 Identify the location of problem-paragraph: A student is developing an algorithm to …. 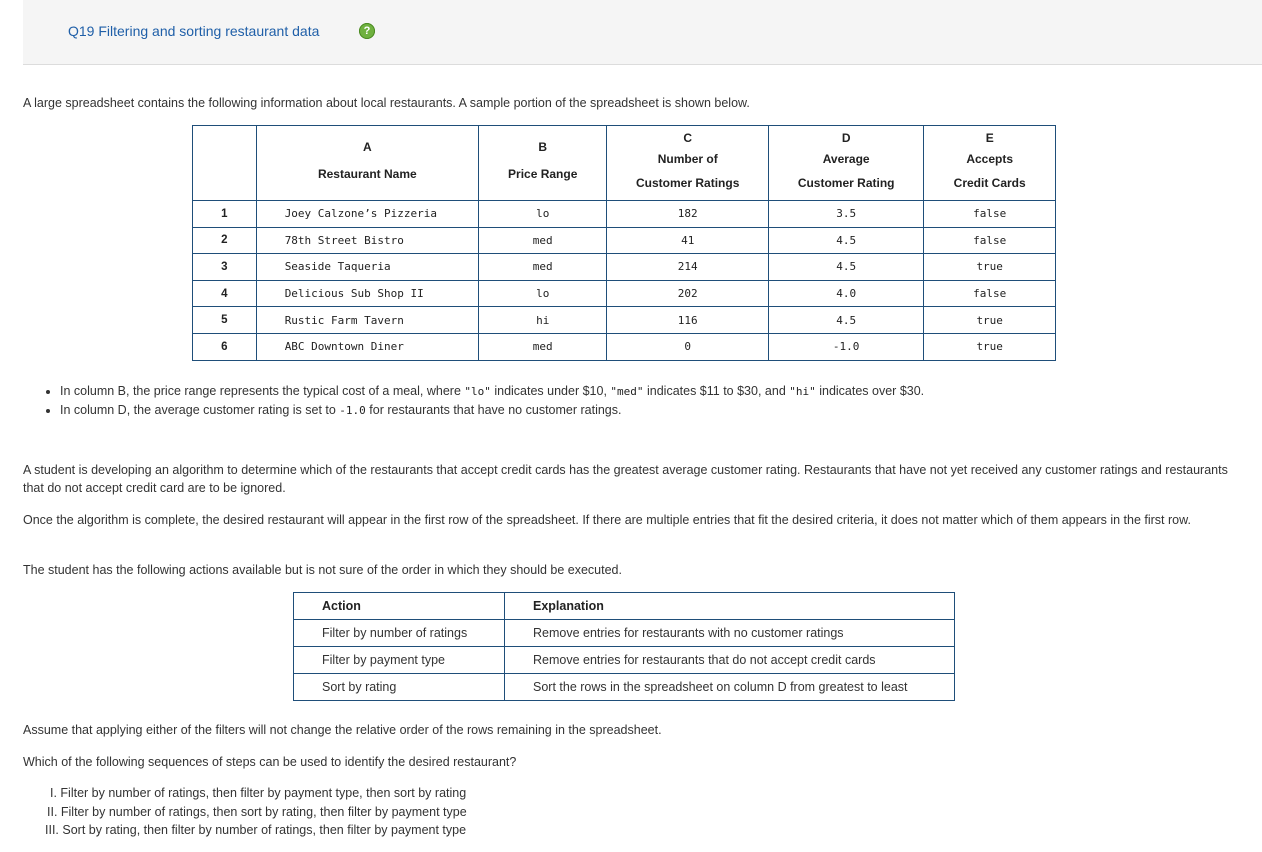
(625, 479).